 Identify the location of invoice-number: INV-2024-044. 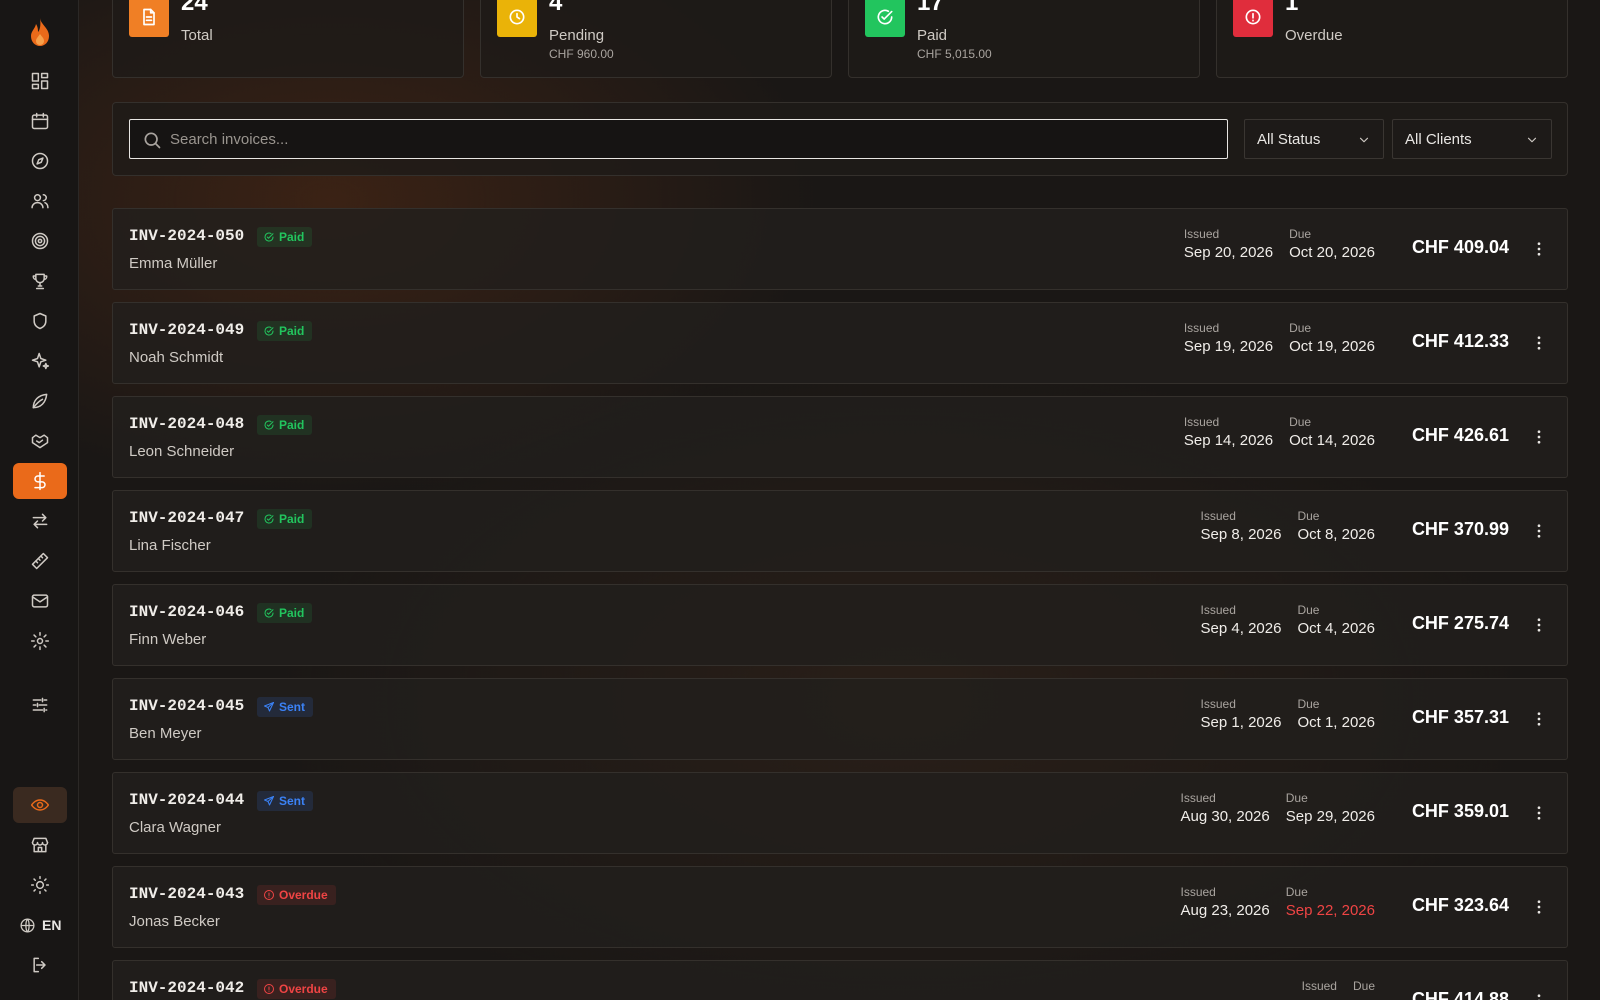
(187, 800).